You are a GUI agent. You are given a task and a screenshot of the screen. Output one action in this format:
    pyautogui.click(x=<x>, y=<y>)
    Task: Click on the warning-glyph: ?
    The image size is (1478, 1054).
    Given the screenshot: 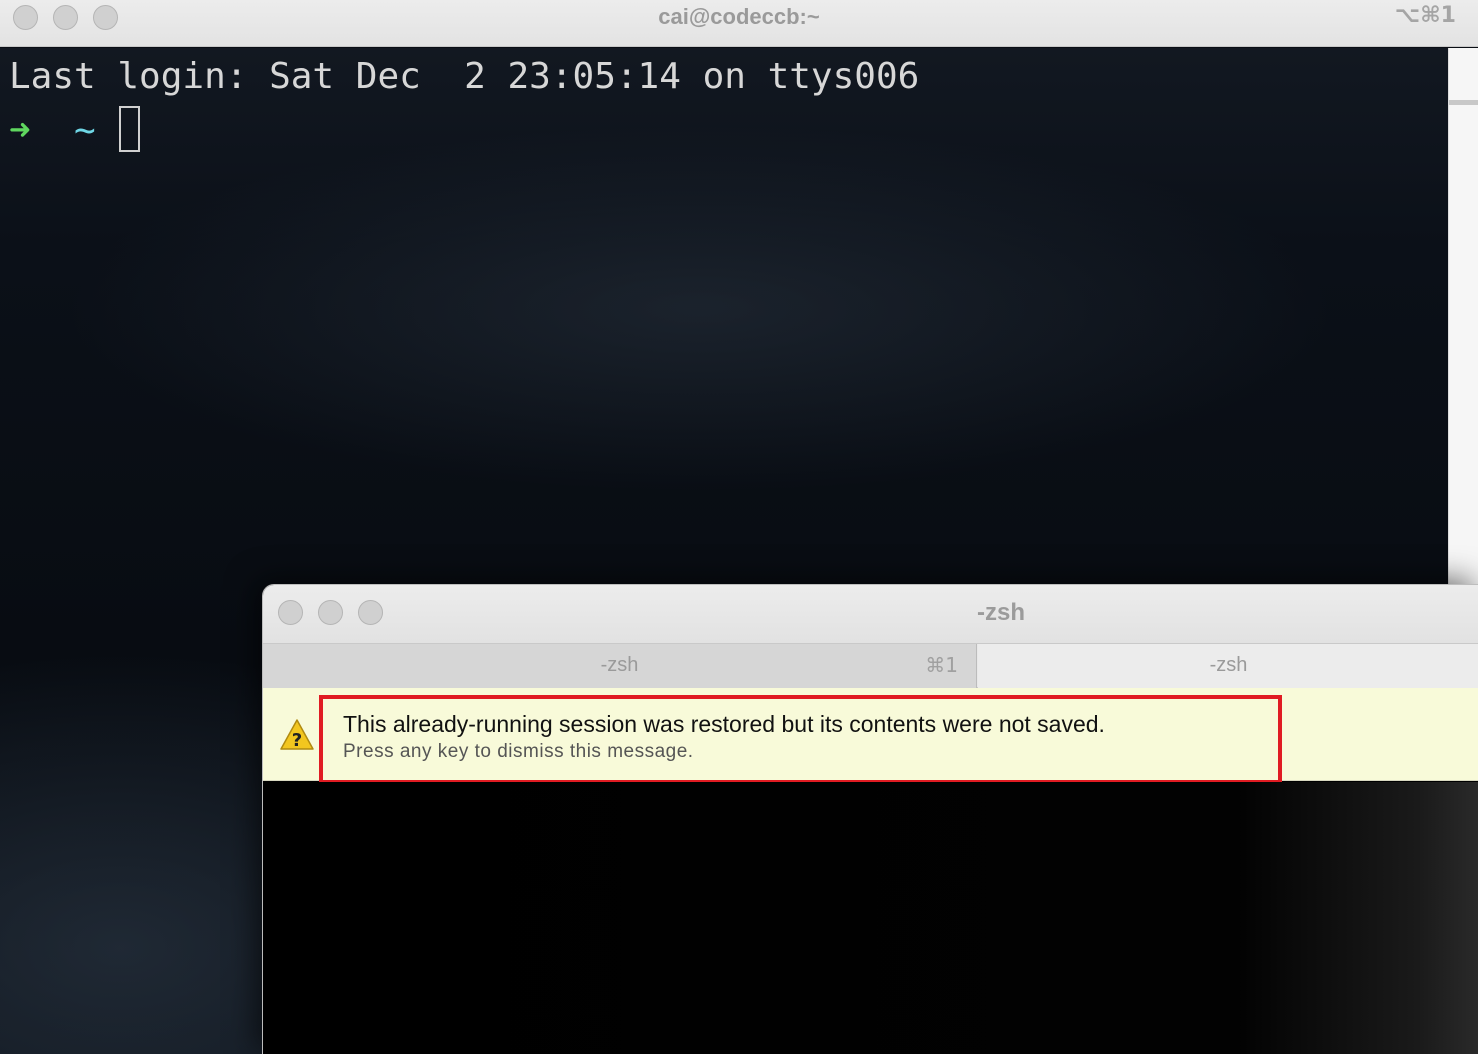 What is the action you would take?
    pyautogui.click(x=297, y=740)
    